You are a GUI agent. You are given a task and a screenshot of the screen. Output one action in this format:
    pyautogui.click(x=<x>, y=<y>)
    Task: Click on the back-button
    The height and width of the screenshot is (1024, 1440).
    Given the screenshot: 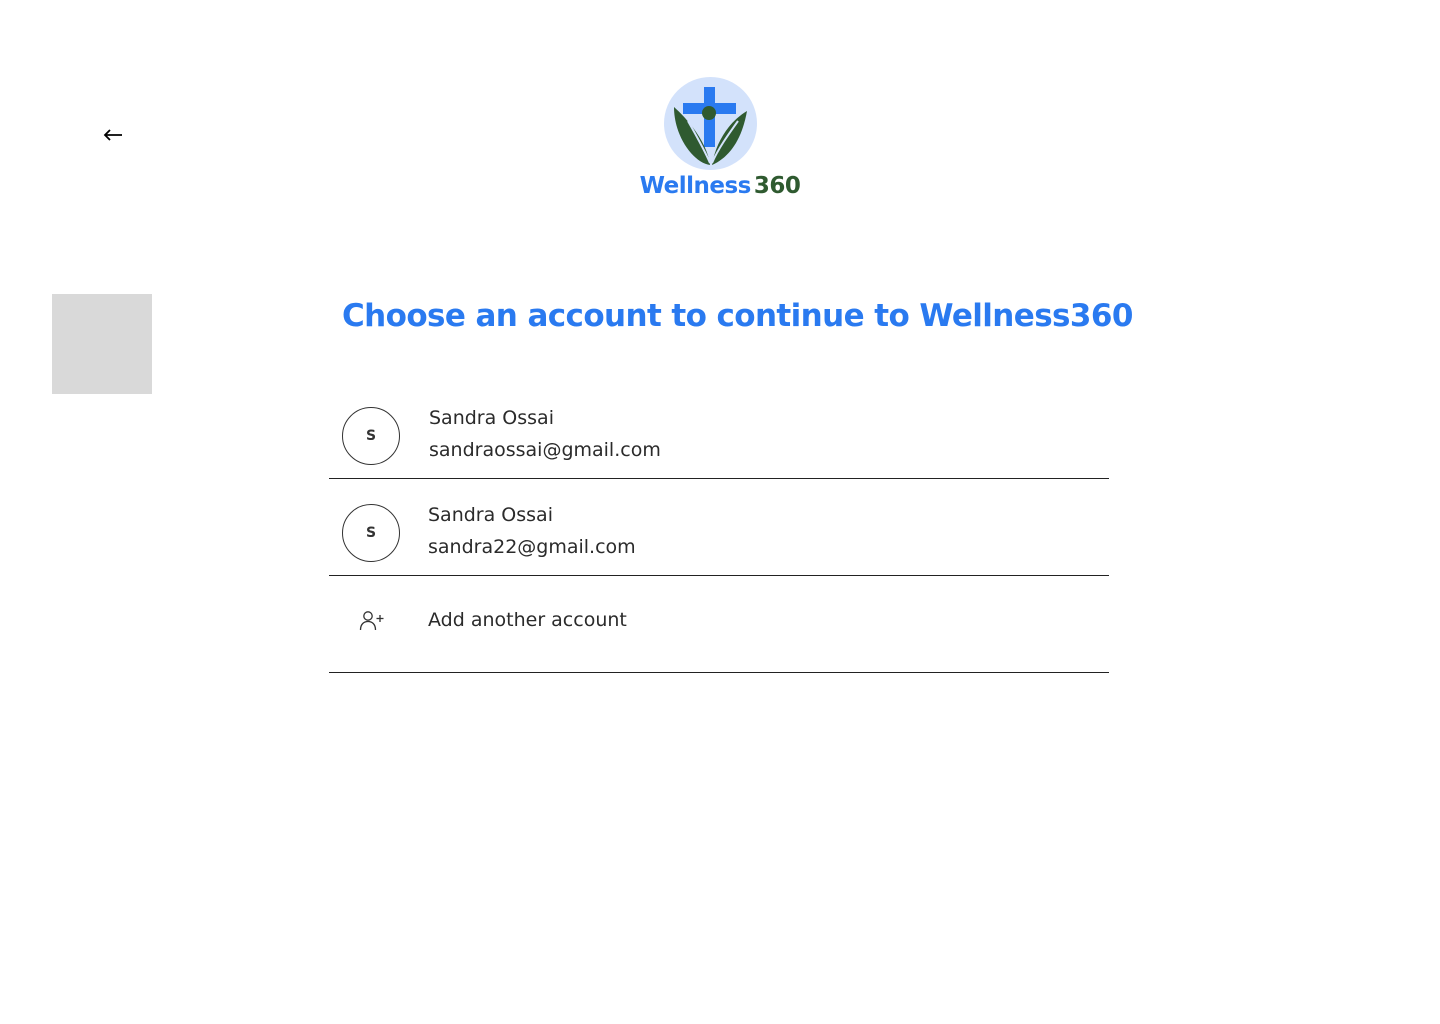 What is the action you would take?
    pyautogui.click(x=113, y=135)
    